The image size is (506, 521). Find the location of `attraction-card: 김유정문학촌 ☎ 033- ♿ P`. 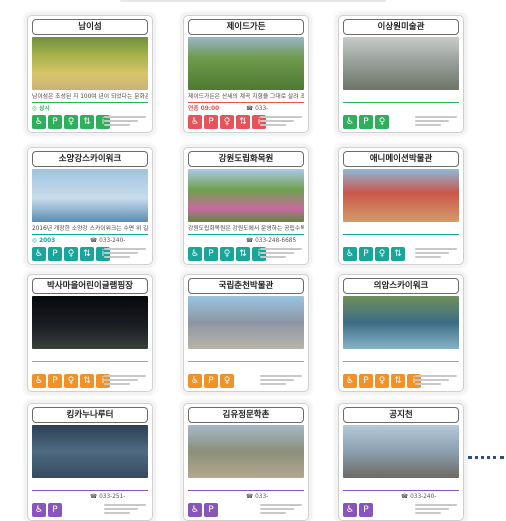

attraction-card: 김유정문학촌 ☎ 033- ♿ P is located at coordinates (246, 462).